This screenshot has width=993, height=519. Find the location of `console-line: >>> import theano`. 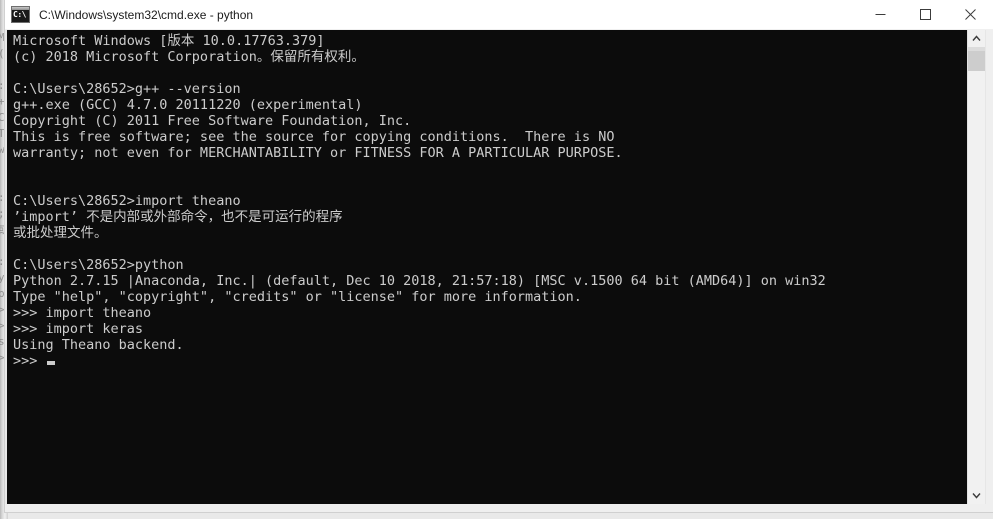

console-line: >>> import theano is located at coordinates (82, 313).